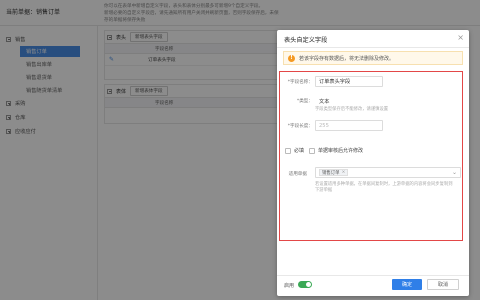 The image size is (480, 300). I want to click on warning-text: 若该字段存有数据后，将无法删除及修改。, so click(347, 58).